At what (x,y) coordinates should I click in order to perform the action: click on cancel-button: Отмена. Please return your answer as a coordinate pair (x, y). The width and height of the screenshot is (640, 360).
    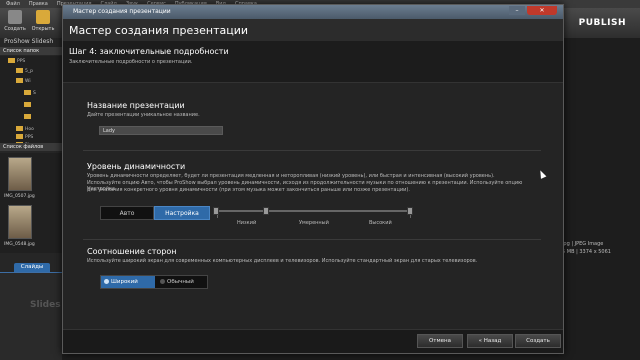
    Looking at the image, I should click on (440, 341).